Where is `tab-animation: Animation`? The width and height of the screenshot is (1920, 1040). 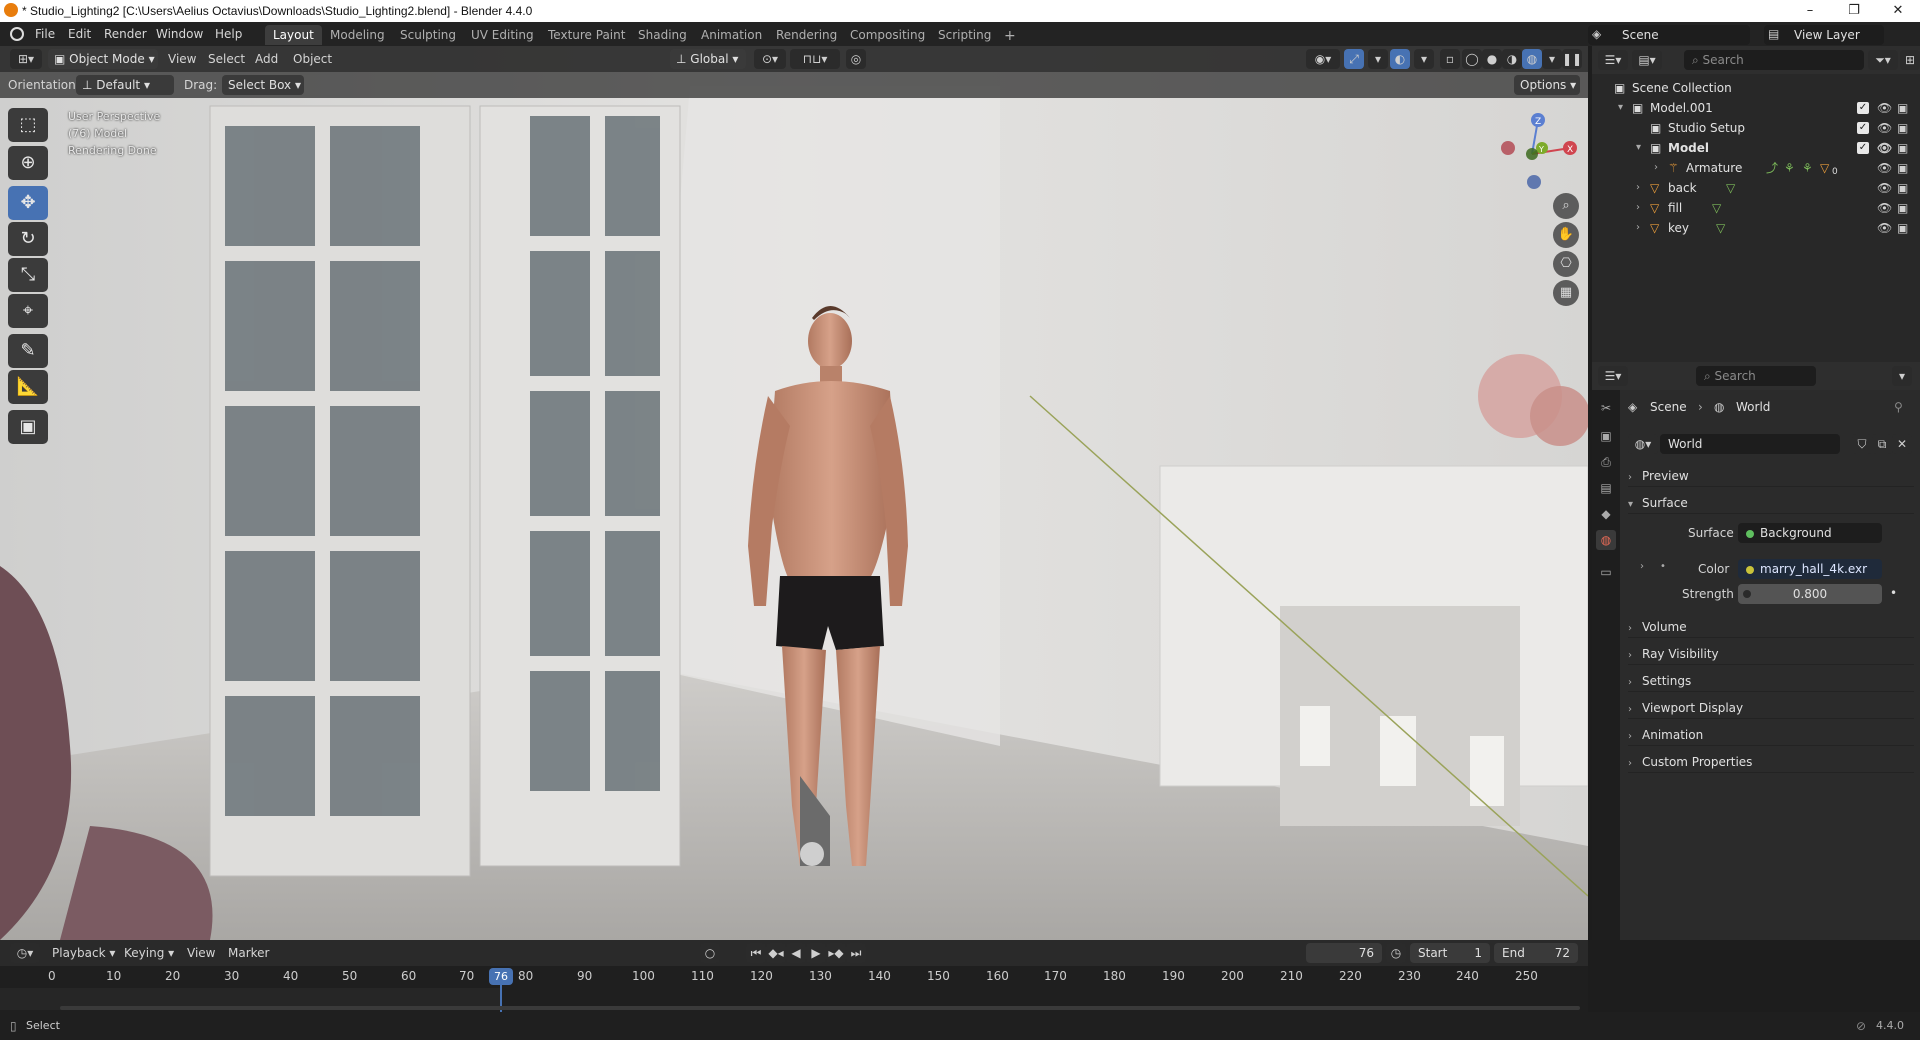
tab-animation: Animation is located at coordinates (731, 35).